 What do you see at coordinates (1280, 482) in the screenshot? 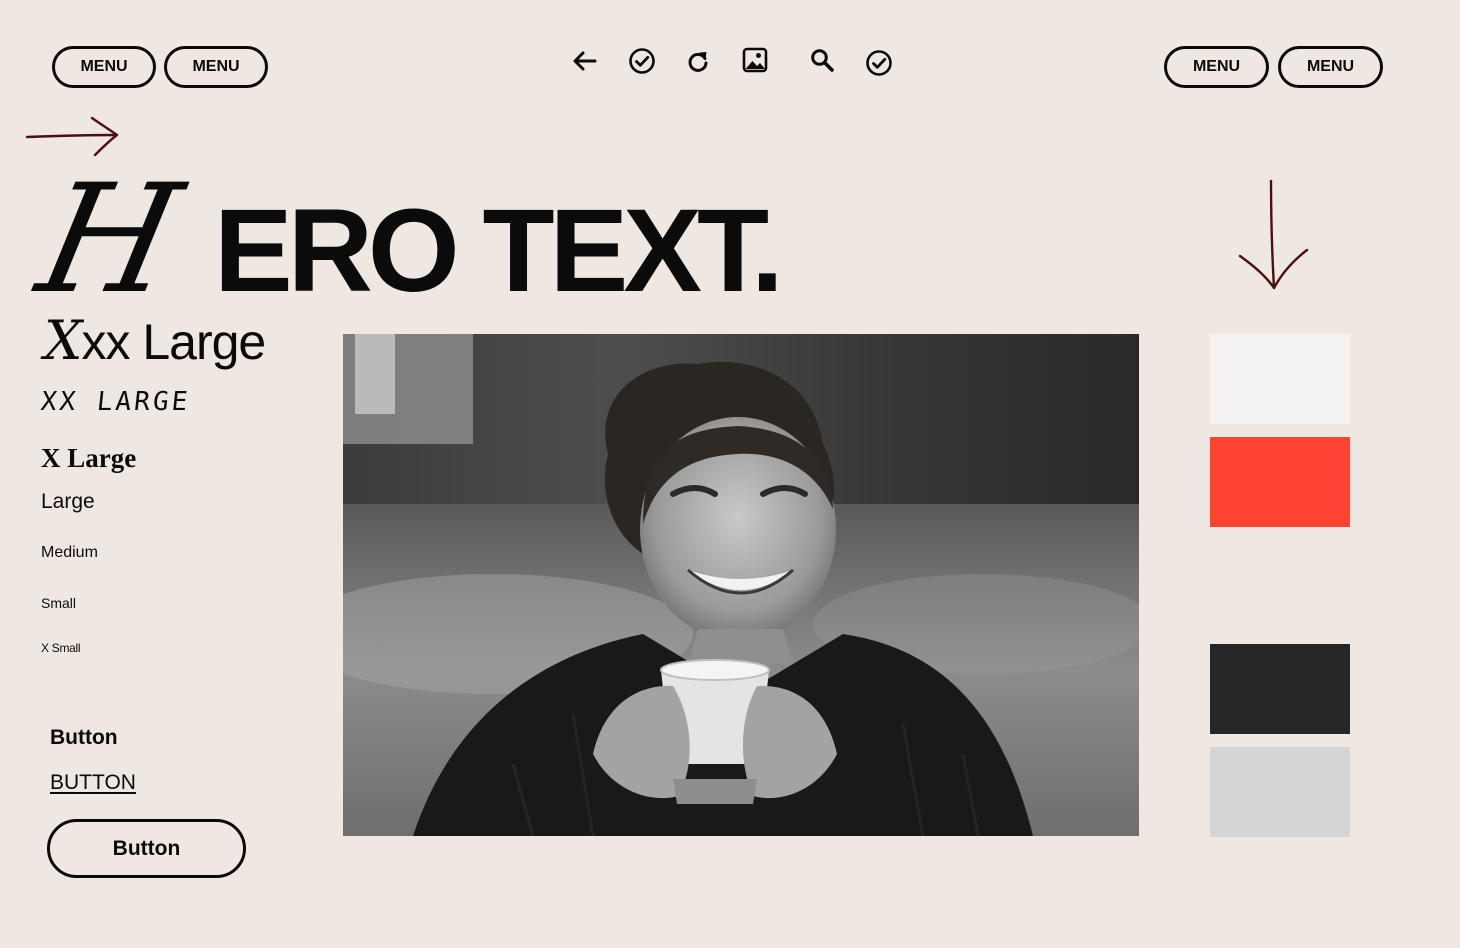
I see `swatch-accent` at bounding box center [1280, 482].